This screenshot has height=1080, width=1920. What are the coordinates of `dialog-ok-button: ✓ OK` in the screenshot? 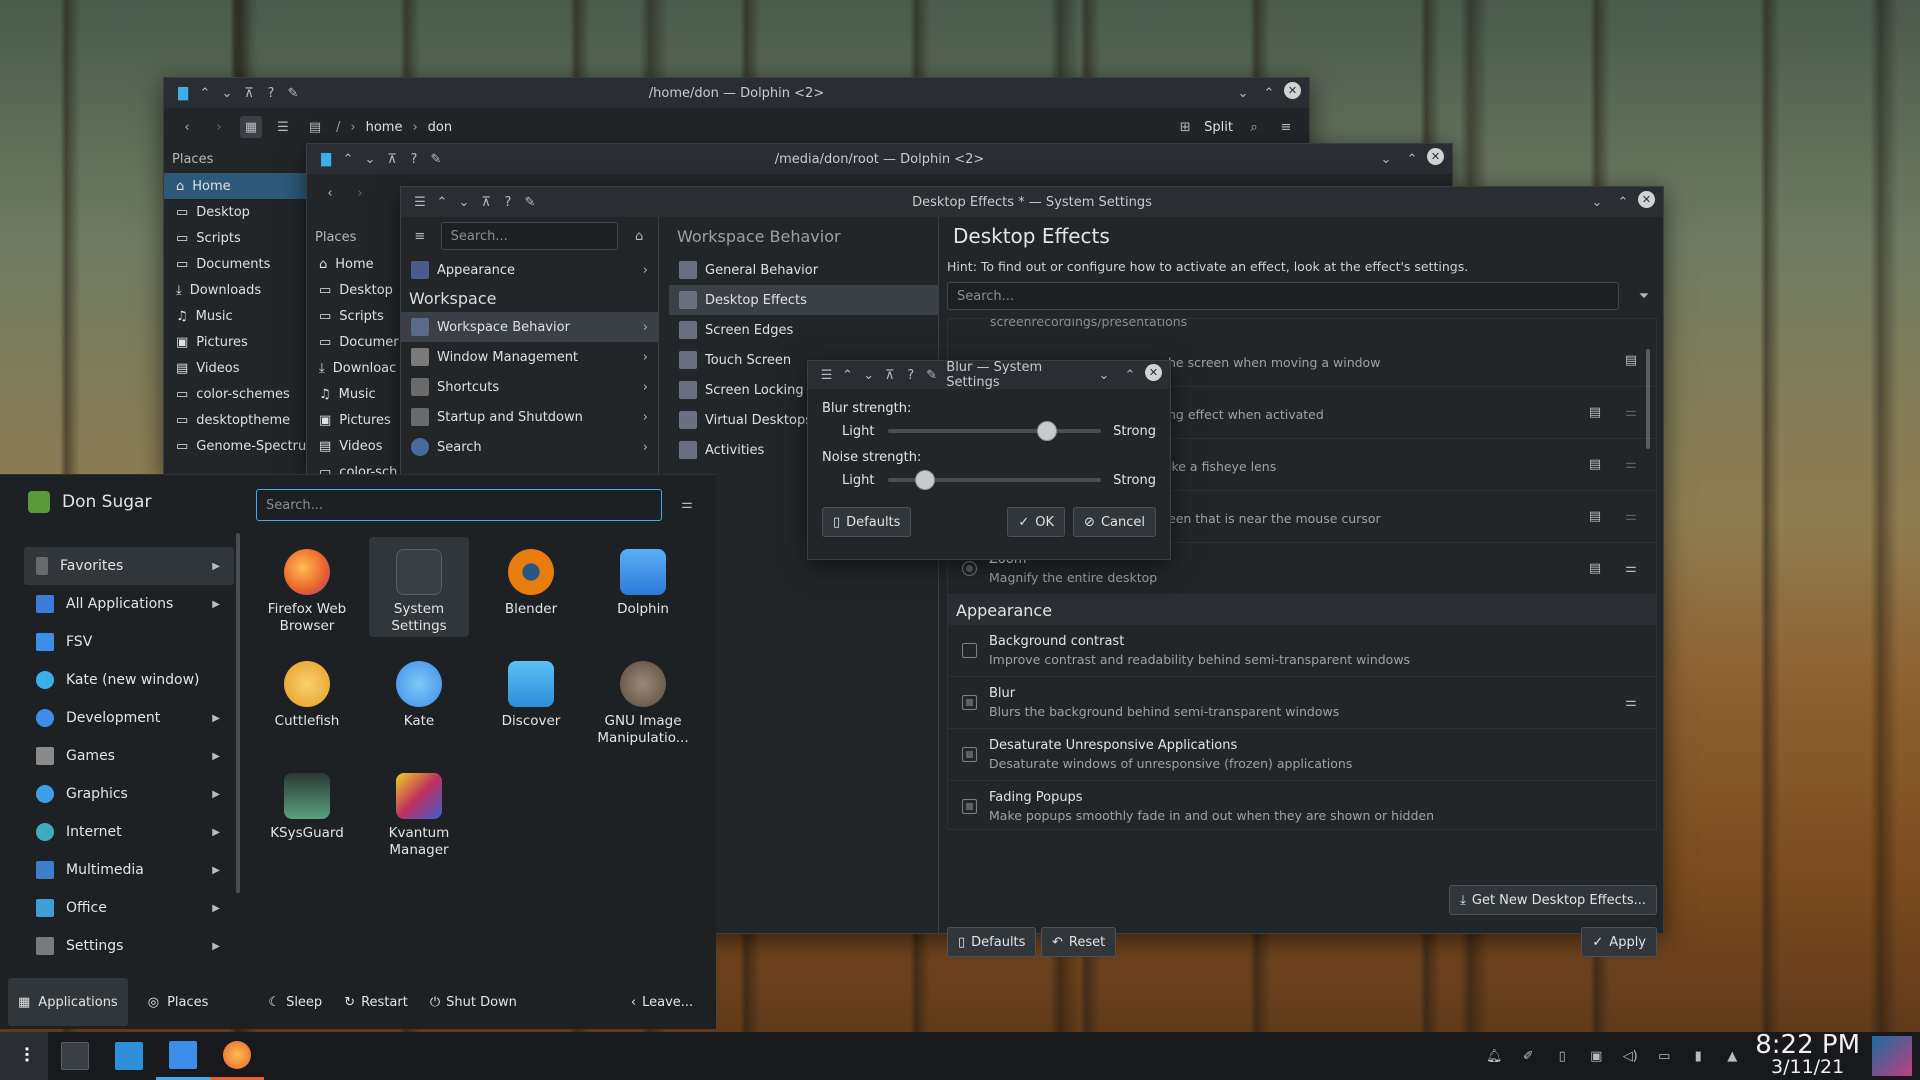 It's located at (1036, 522).